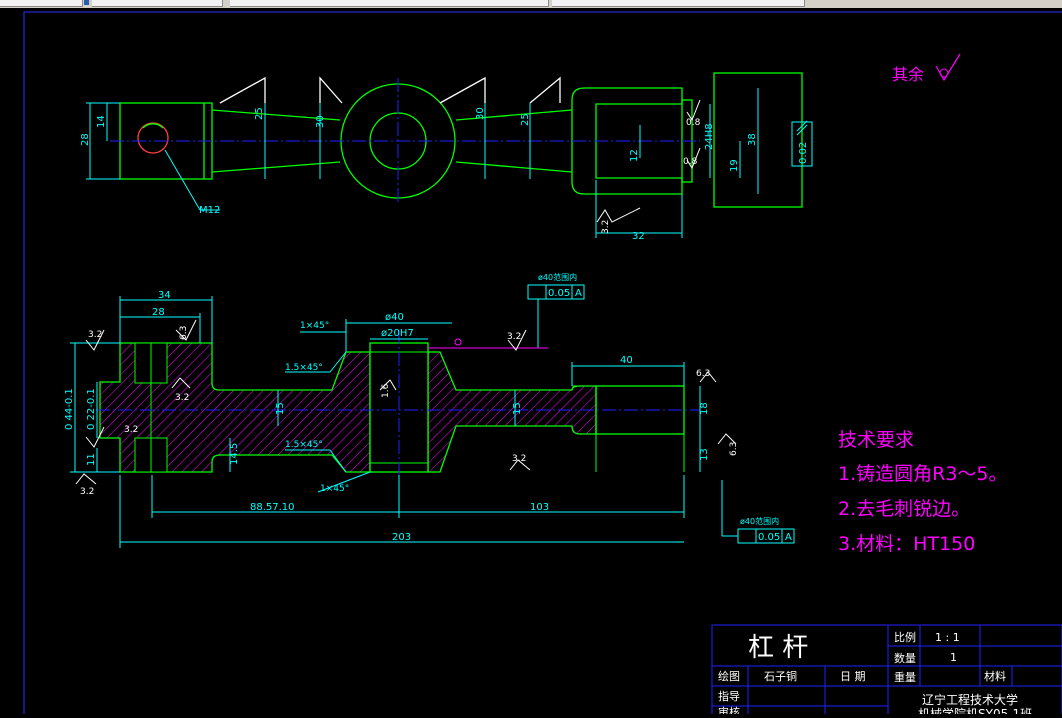  Describe the element at coordinates (908, 74) in the screenshot. I see `rest-roughness-note: 其余` at that location.